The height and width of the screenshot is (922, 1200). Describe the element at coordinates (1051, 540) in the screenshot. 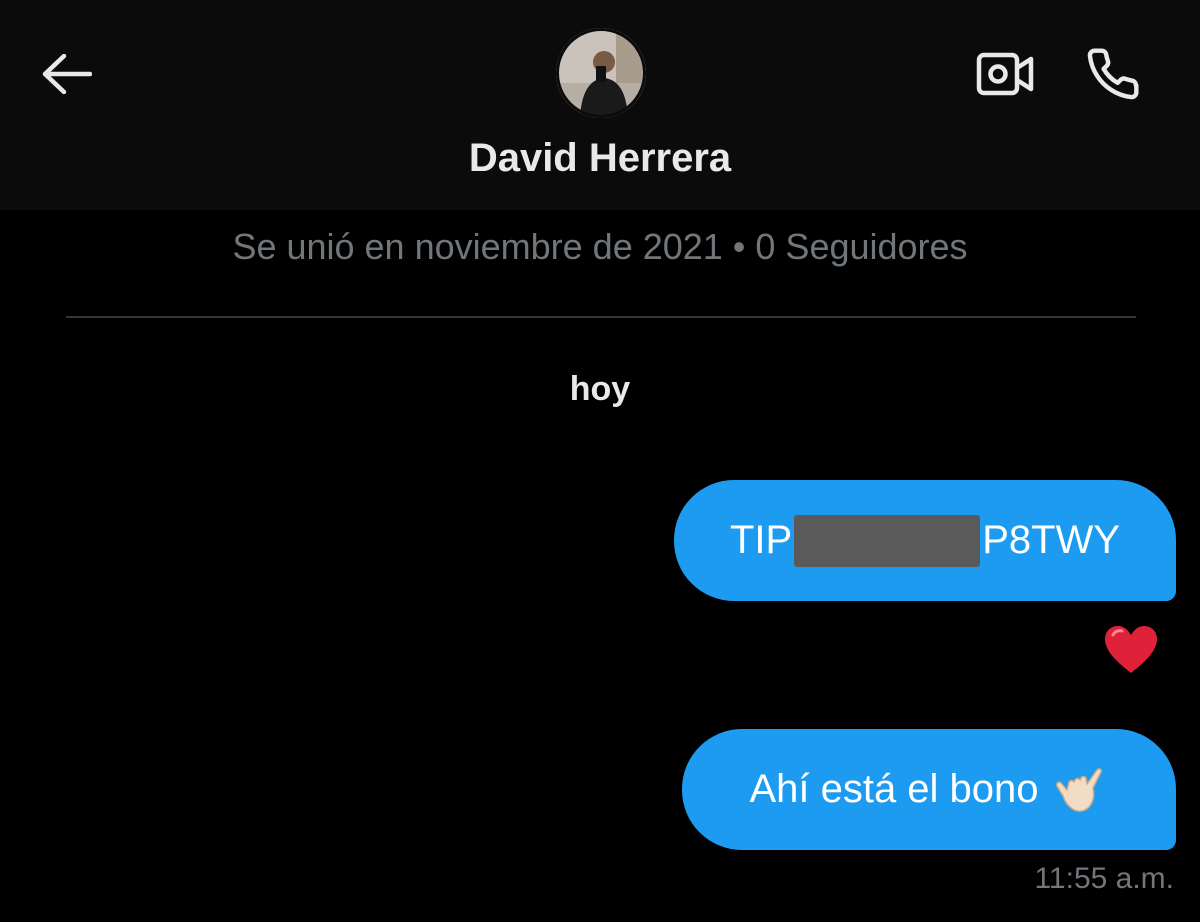

I see `code-suffix: P8TWY` at that location.